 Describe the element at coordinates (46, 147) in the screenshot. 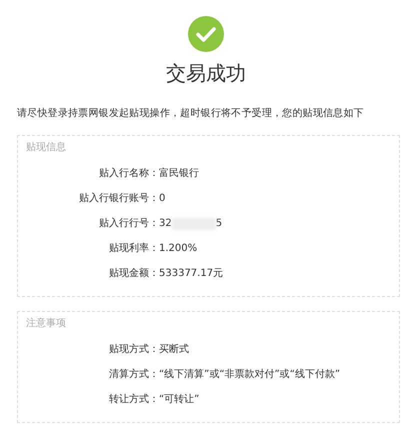

I see `section-title: 贴现信息` at that location.